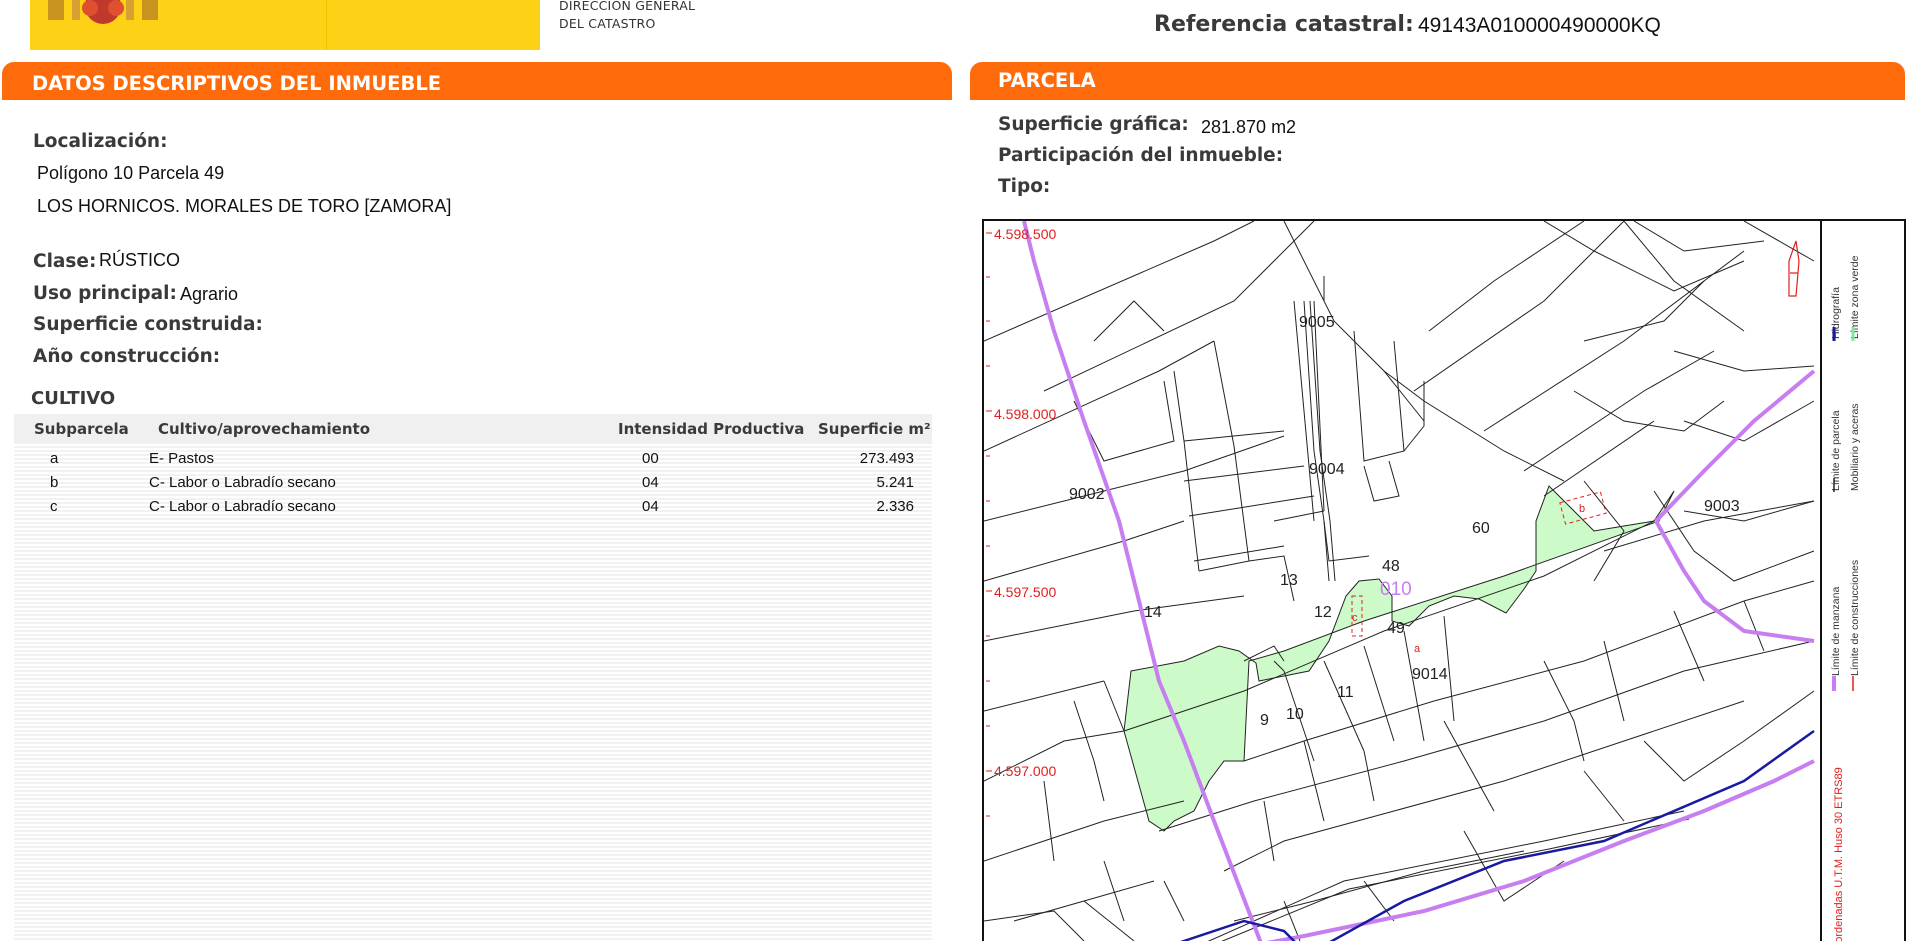 This screenshot has height=941, width=1920. I want to click on localizacion-line-1: Polígono 10 Parcela 49, so click(131, 173).